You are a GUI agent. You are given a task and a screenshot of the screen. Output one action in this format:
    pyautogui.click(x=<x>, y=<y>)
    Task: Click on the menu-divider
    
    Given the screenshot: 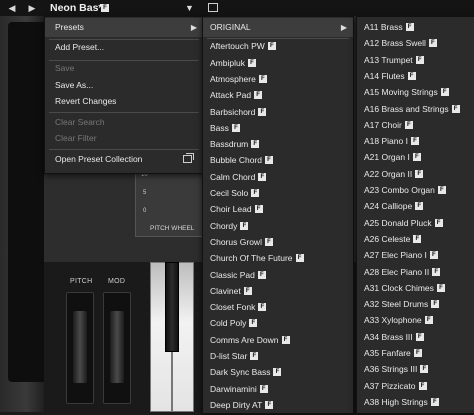 What is the action you would take?
    pyautogui.click(x=278, y=38)
    